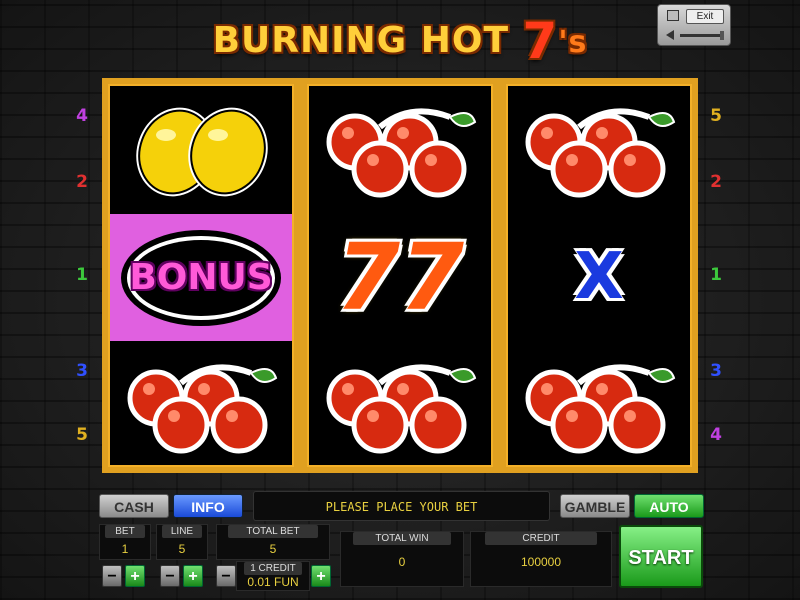 The height and width of the screenshot is (600, 800). I want to click on bet-value: 1, so click(125, 549).